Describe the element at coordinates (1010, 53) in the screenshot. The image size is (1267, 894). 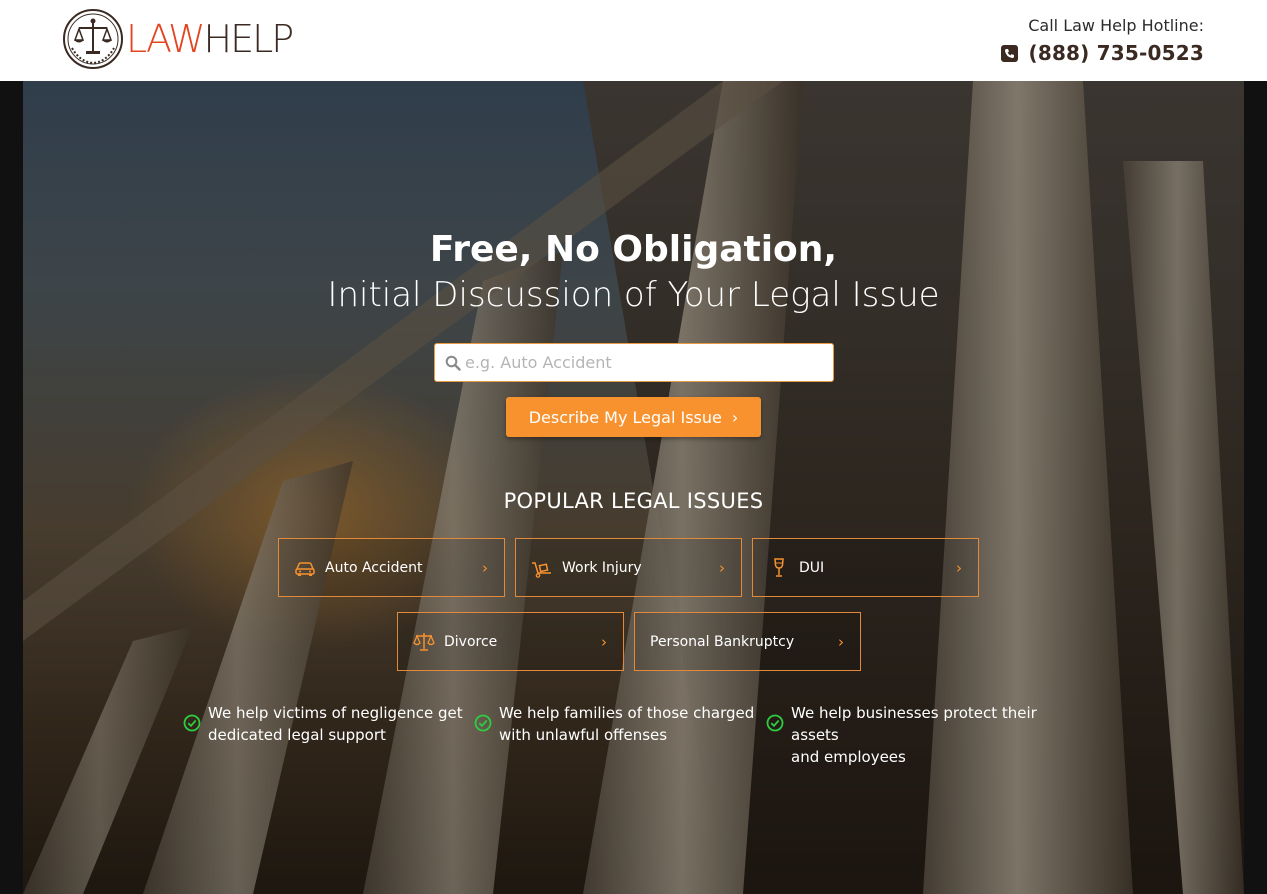
I see `phone-icon` at that location.